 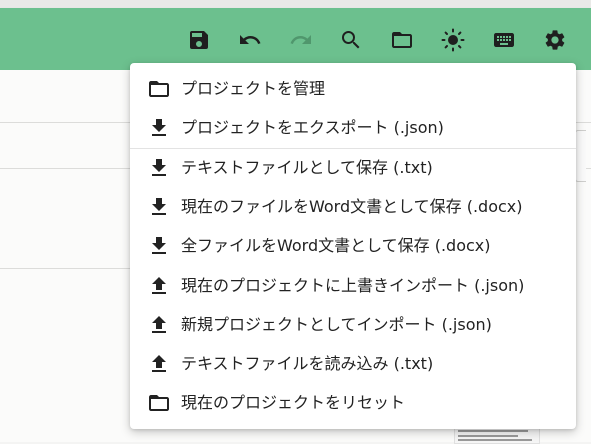 I want to click on menu-item-label: 現在のプロジェクトに上書きインポート (.json), so click(x=353, y=285).